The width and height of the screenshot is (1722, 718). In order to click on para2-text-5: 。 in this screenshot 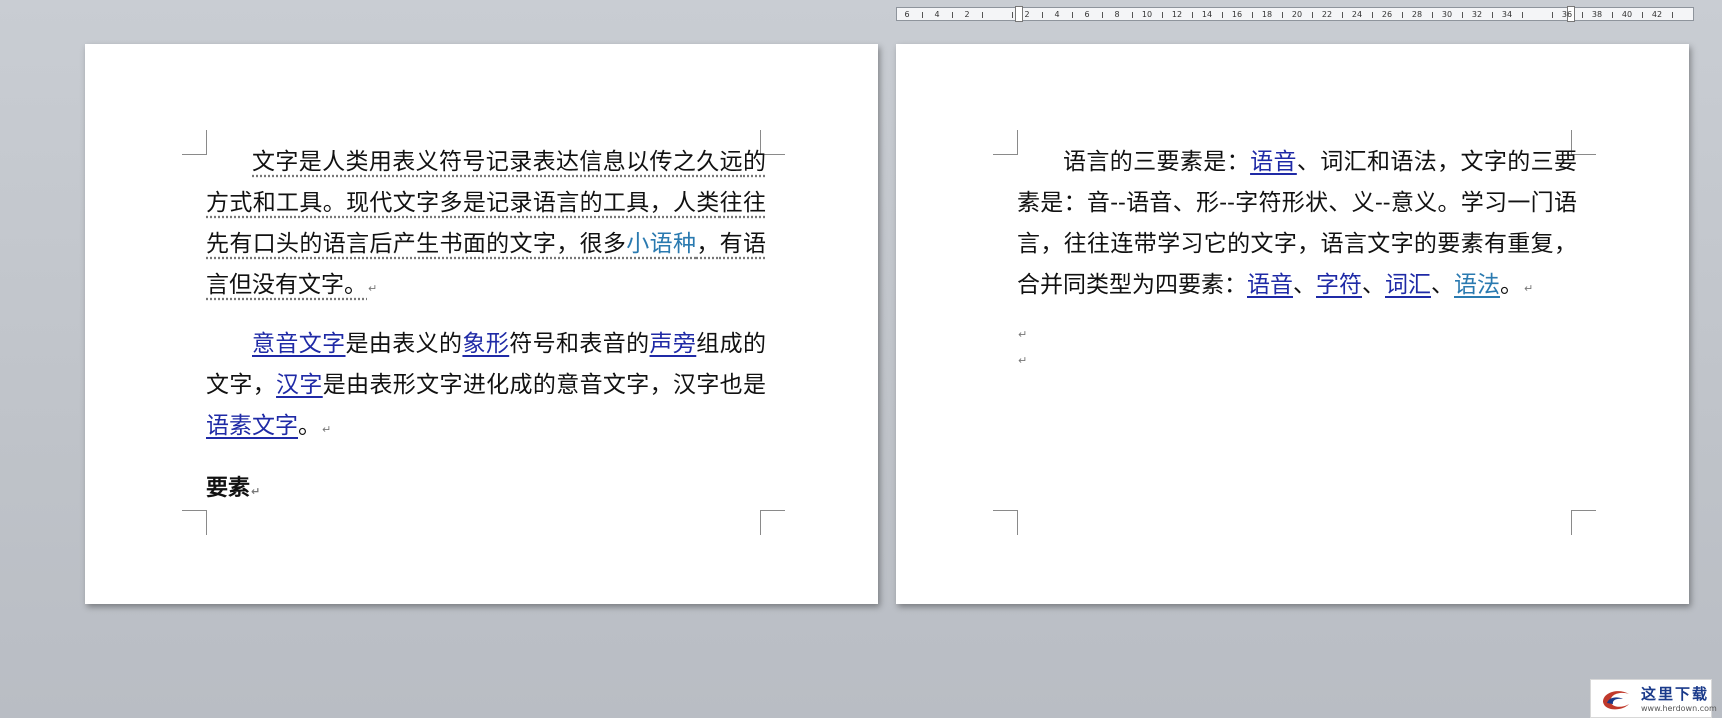, I will do `click(309, 426)`.